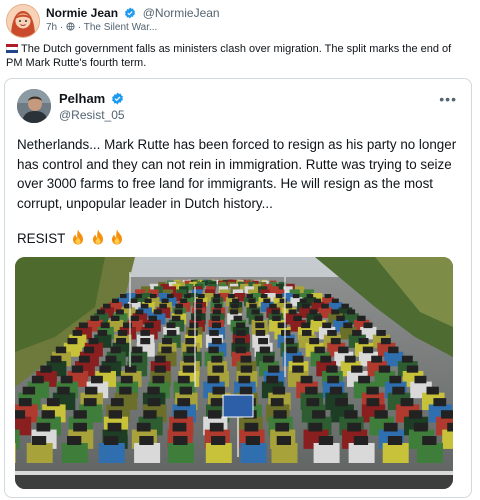 This screenshot has width=480, height=500. I want to click on author-name: Normie Jean, so click(82, 13).